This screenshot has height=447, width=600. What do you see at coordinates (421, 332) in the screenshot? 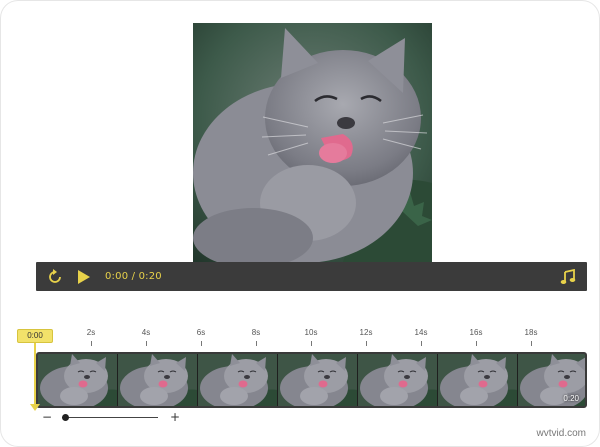
I see `ruler-tick-label: 14s` at bounding box center [421, 332].